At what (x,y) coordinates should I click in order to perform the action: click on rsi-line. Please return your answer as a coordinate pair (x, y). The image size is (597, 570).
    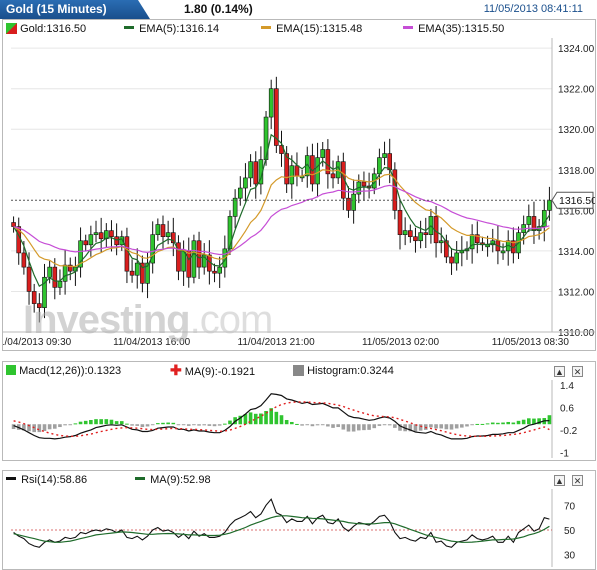
    Looking at the image, I should click on (281, 523).